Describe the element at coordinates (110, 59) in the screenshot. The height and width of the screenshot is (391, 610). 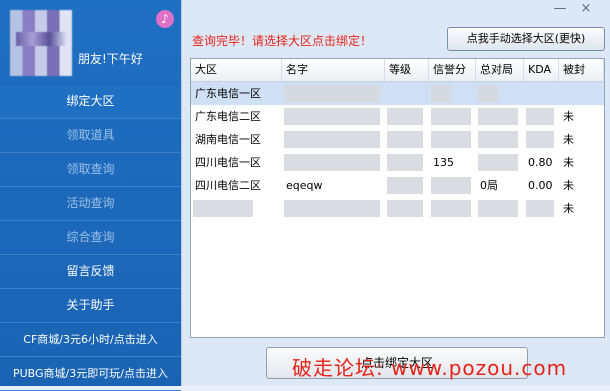
I see `greeting-text: 朋友!下午好` at that location.